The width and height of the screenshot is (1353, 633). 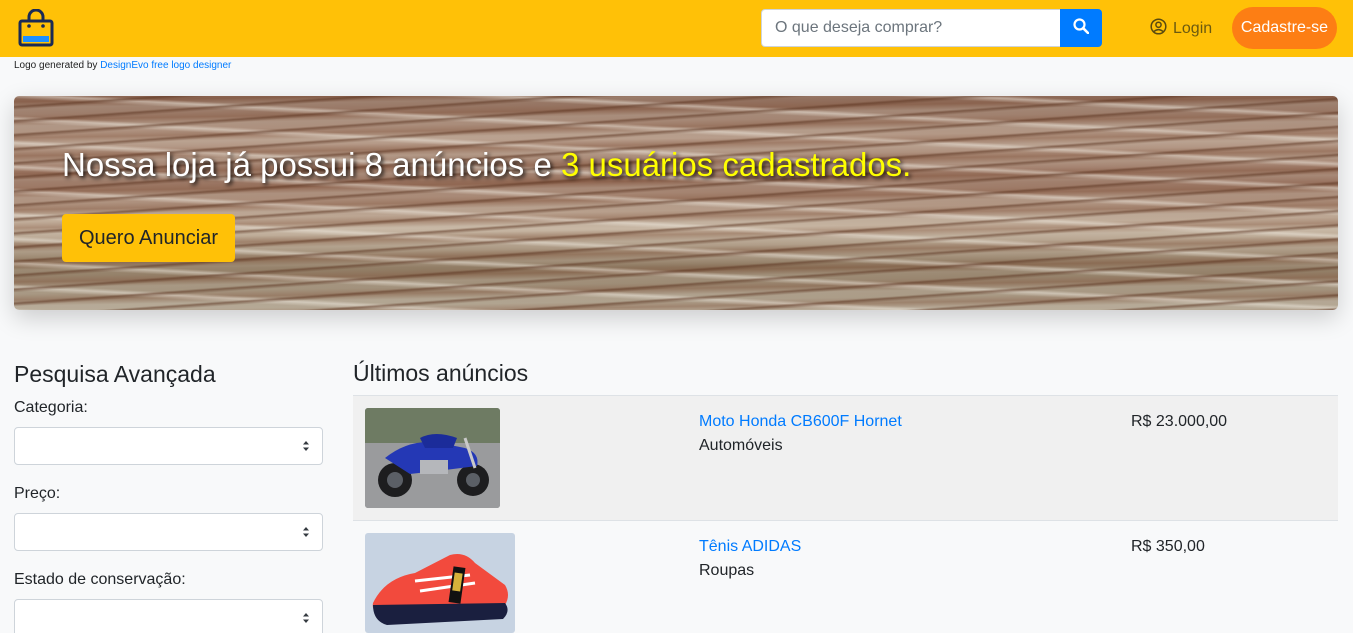 What do you see at coordinates (56, 65) in the screenshot?
I see `credit-prefix: Logo generated by` at bounding box center [56, 65].